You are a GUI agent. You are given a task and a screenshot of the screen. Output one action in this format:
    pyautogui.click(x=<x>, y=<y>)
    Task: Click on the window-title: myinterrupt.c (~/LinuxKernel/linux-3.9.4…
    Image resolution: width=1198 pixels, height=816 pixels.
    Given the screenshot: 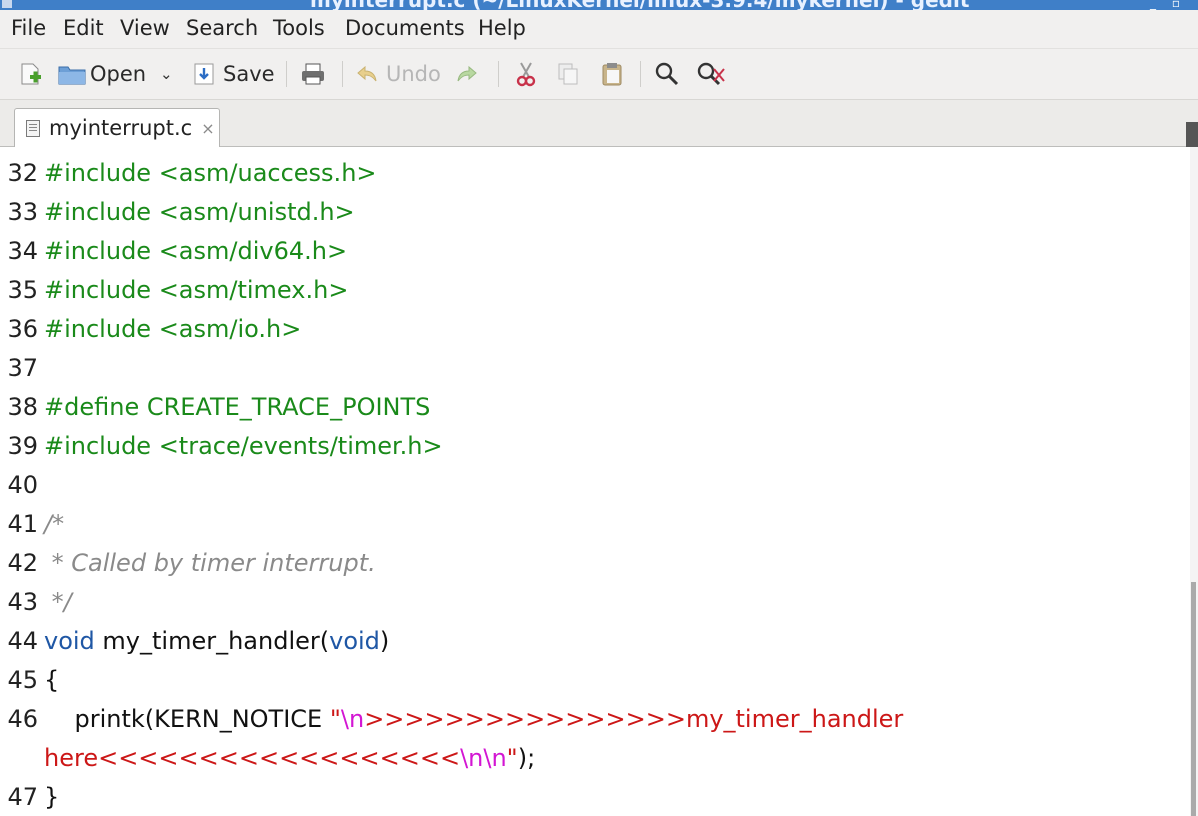 What is the action you would take?
    pyautogui.click(x=639, y=5)
    